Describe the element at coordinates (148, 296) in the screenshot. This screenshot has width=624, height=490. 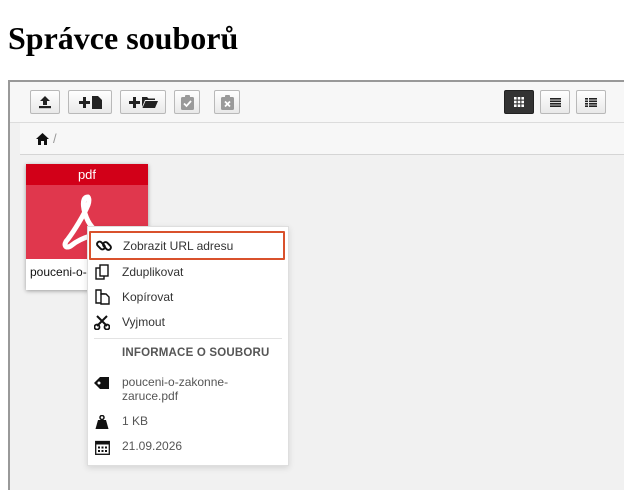
I see `menu-item-label: Kopírovat` at that location.